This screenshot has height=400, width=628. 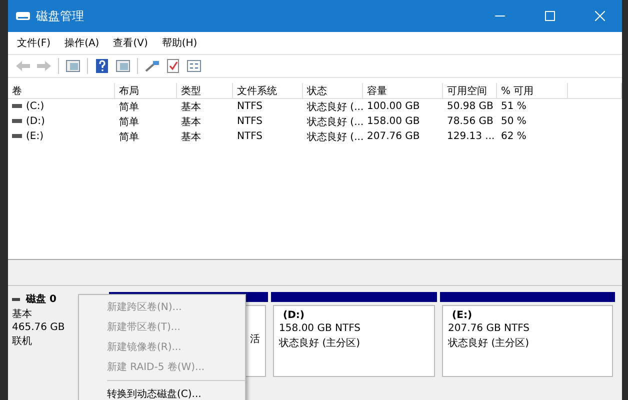 What do you see at coordinates (470, 91) in the screenshot?
I see `column-header: 可用空间` at bounding box center [470, 91].